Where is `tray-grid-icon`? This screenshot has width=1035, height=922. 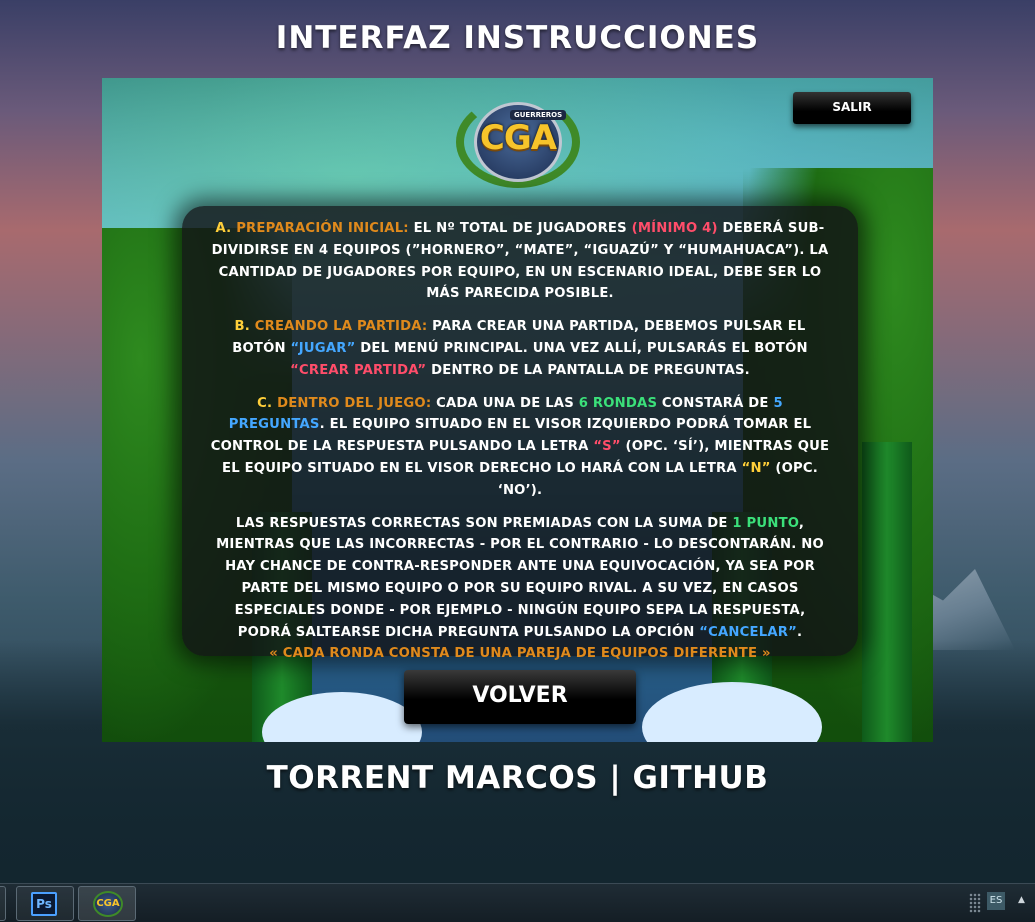
tray-grid-icon is located at coordinates (975, 903).